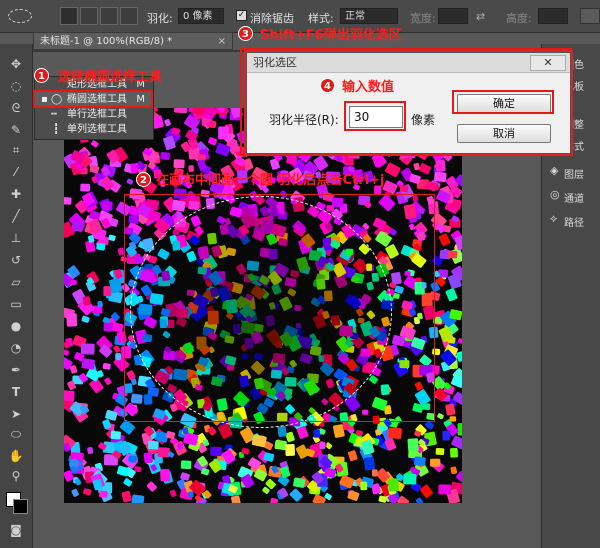  I want to click on marquee-tool-flyout: 矩形选框工具 M ▪ ◯ 椭圆选框工具 M ┅ 单行选框工具 ┇ 单列选框工具, so click(94, 108).